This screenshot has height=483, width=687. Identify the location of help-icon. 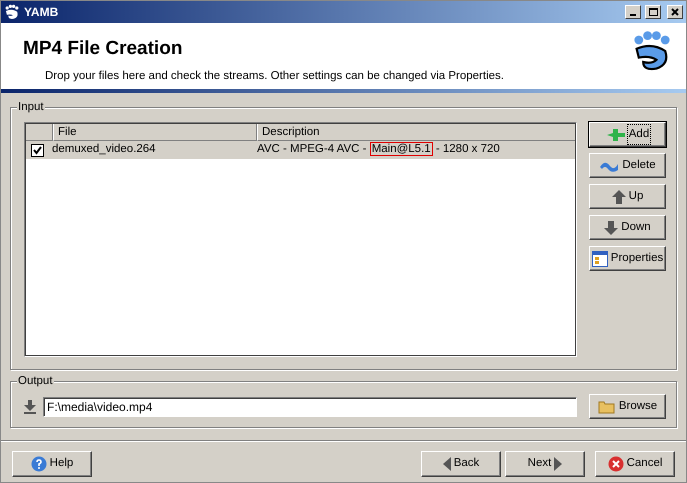
(38, 464).